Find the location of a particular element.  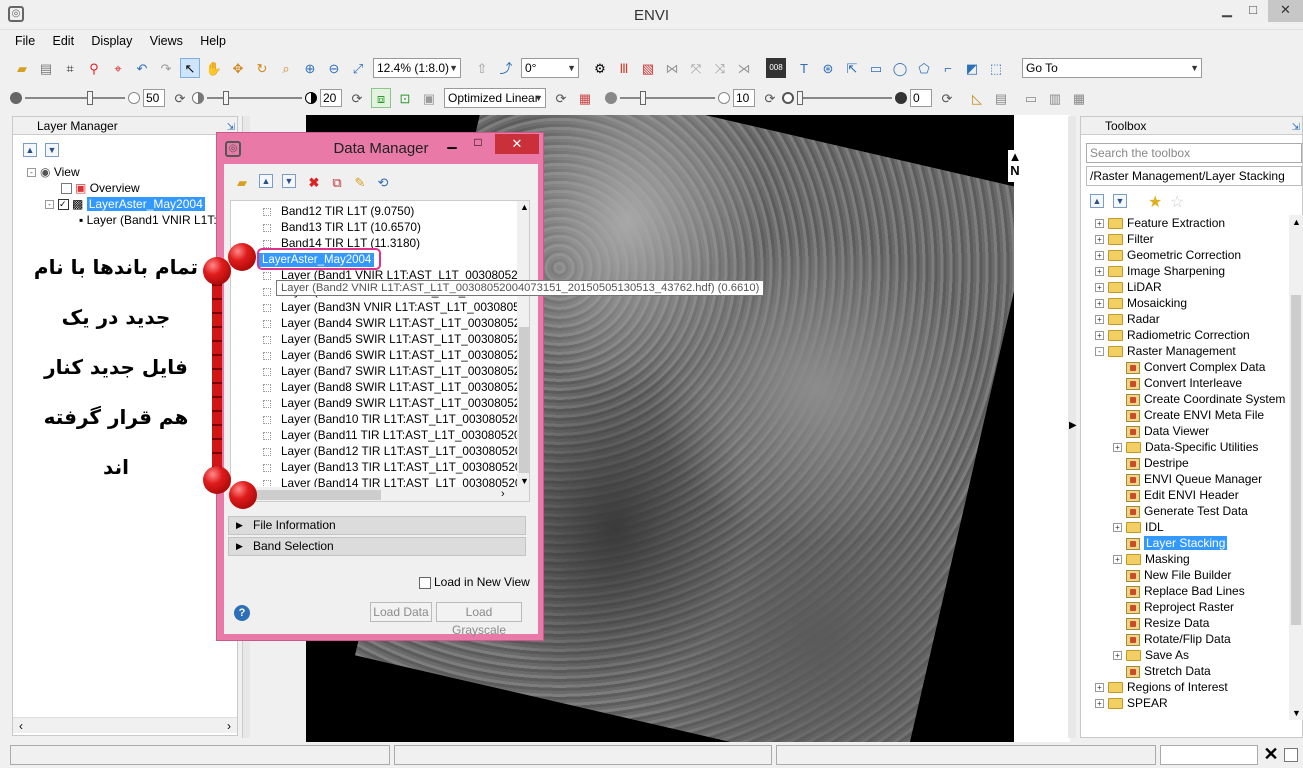

open-file-icon: ▰ is located at coordinates (242, 182).